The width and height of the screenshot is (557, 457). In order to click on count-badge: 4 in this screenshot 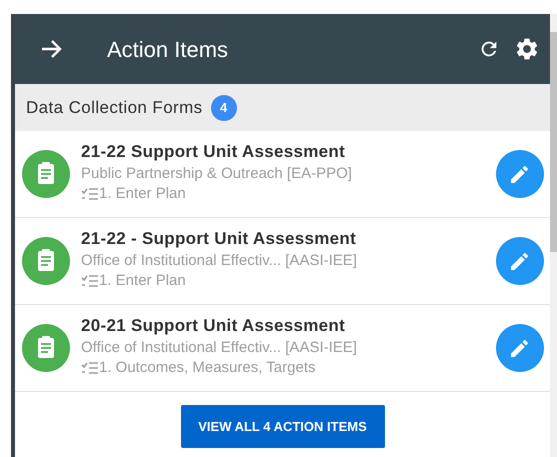, I will do `click(223, 107)`.